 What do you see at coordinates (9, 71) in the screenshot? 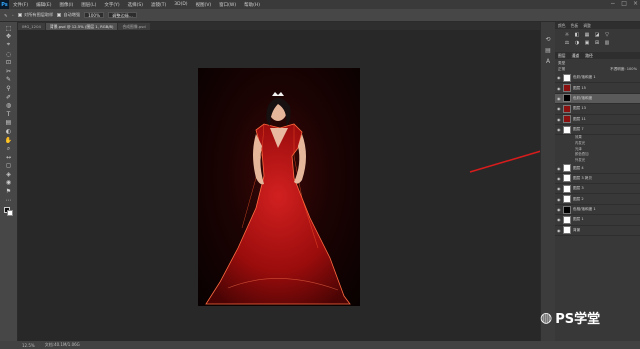
I see `slice-tool-icon: ✂` at bounding box center [9, 71].